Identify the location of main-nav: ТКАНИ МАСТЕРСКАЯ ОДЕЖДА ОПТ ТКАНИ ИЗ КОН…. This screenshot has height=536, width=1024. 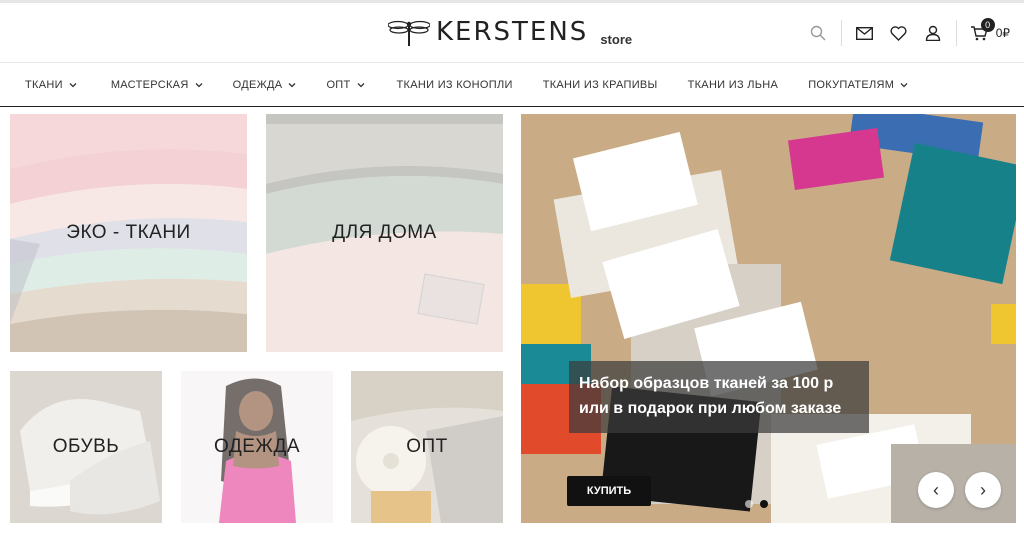
(512, 85).